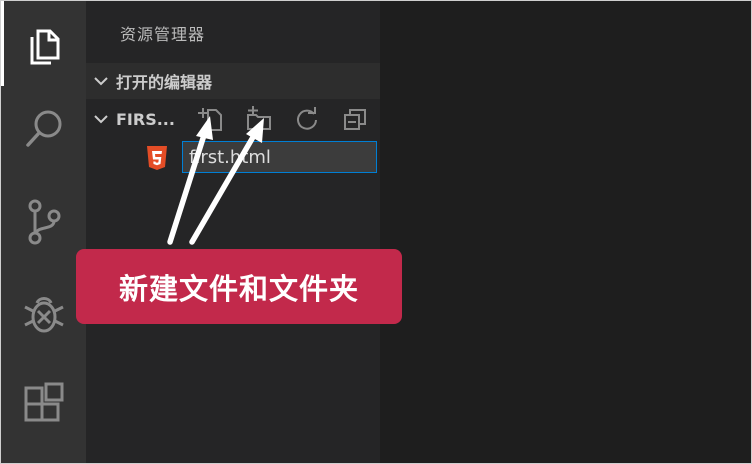  I want to click on activity-bar, so click(43, 232).